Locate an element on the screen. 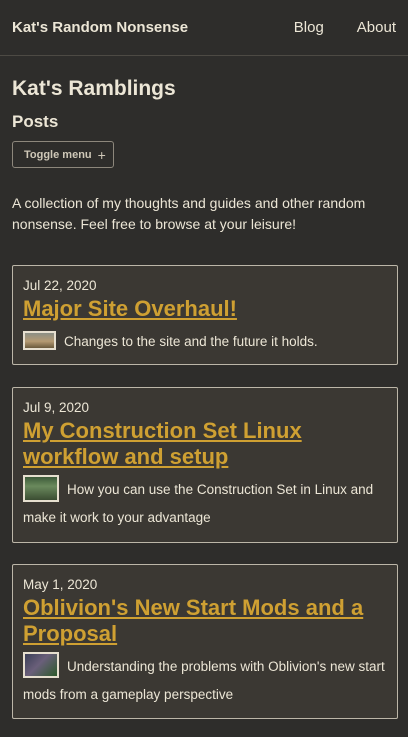 The width and height of the screenshot is (408, 737). nav-link-blog: Blog is located at coordinates (309, 27).